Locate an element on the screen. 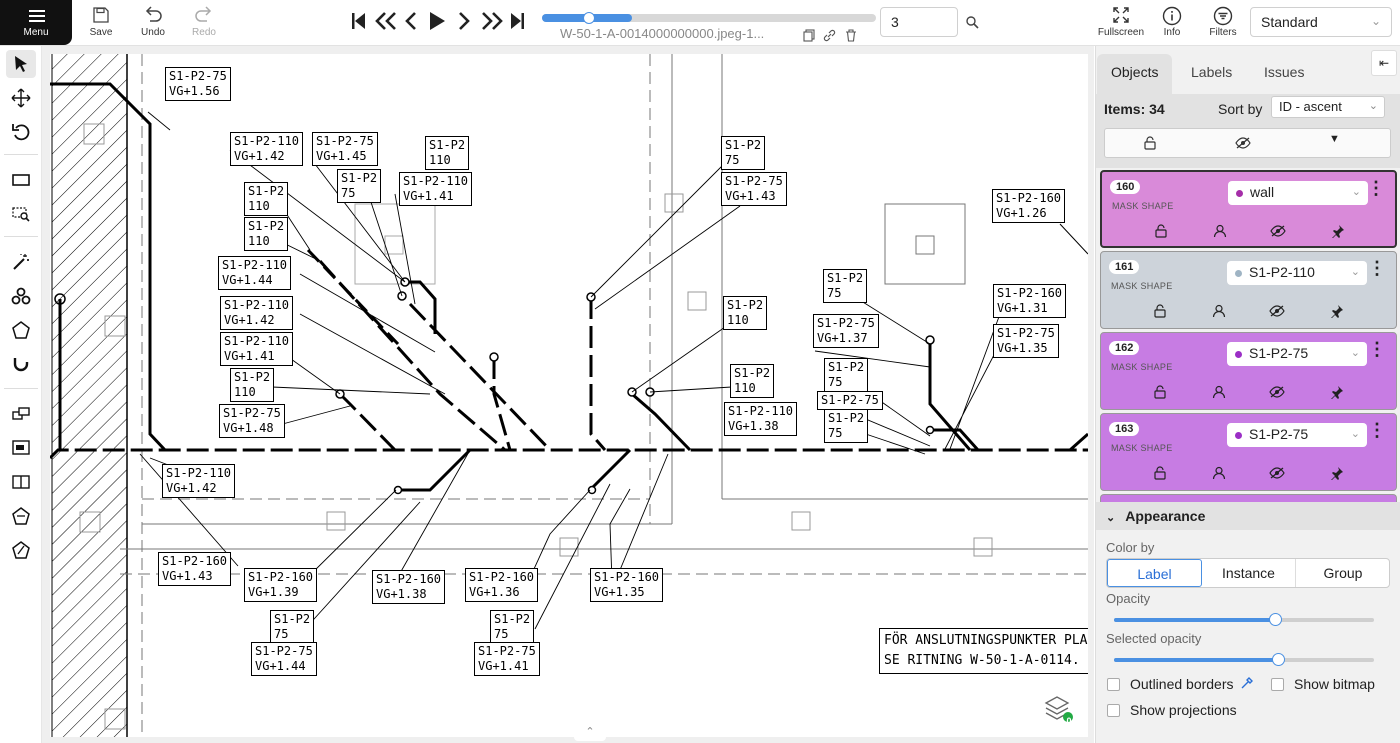 Image resolution: width=1400 pixels, height=743 pixels. link-icon is located at coordinates (829, 35).